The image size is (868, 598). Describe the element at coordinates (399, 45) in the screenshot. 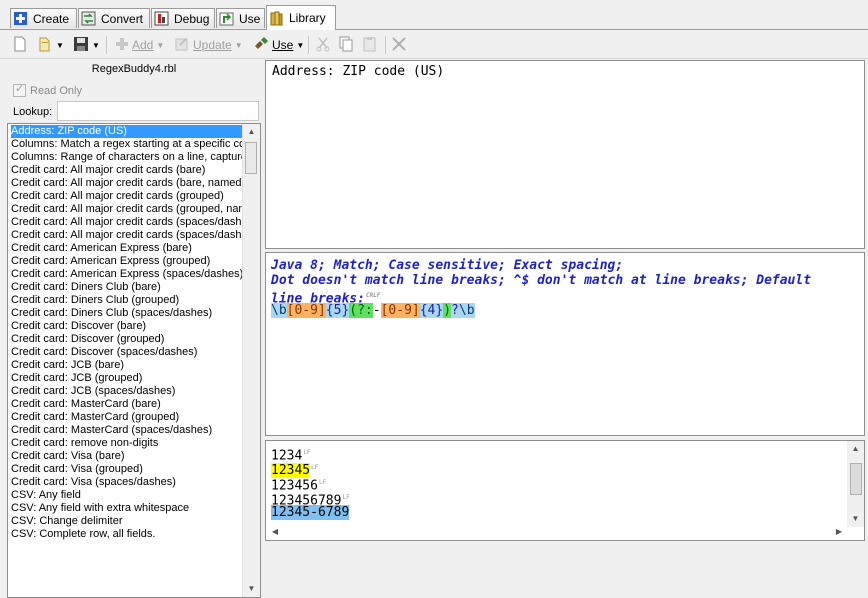

I see `delete-button` at that location.